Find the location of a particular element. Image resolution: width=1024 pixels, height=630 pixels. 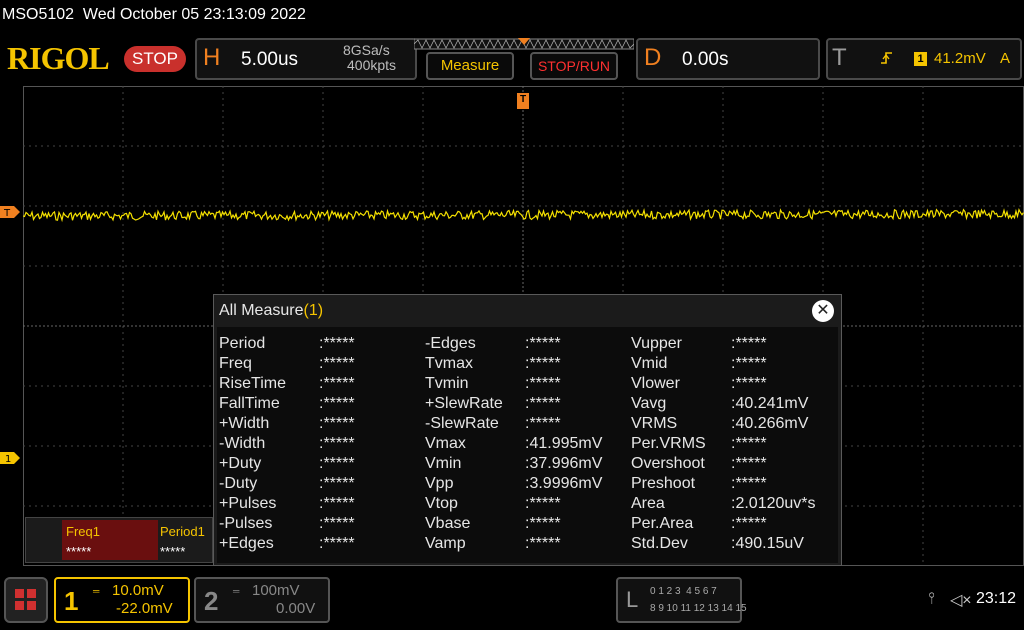

measure-value: :40.241mV is located at coordinates (770, 403).